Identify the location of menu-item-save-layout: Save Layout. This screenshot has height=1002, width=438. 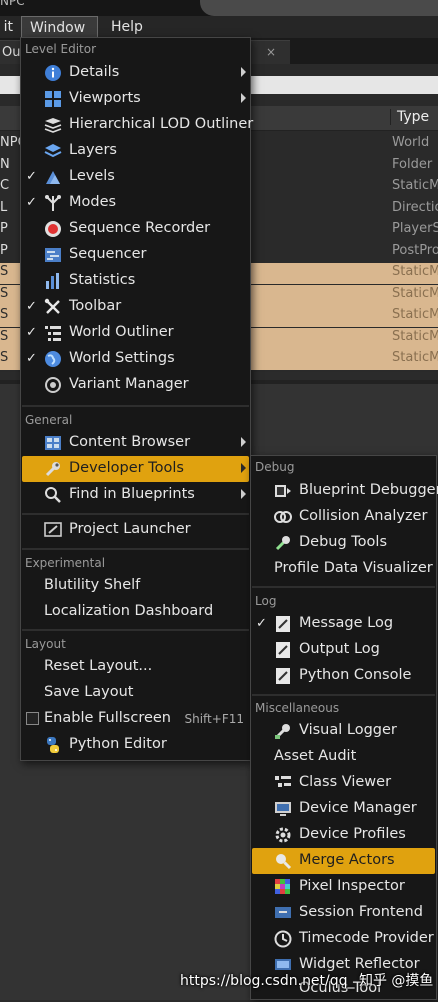
(135, 693).